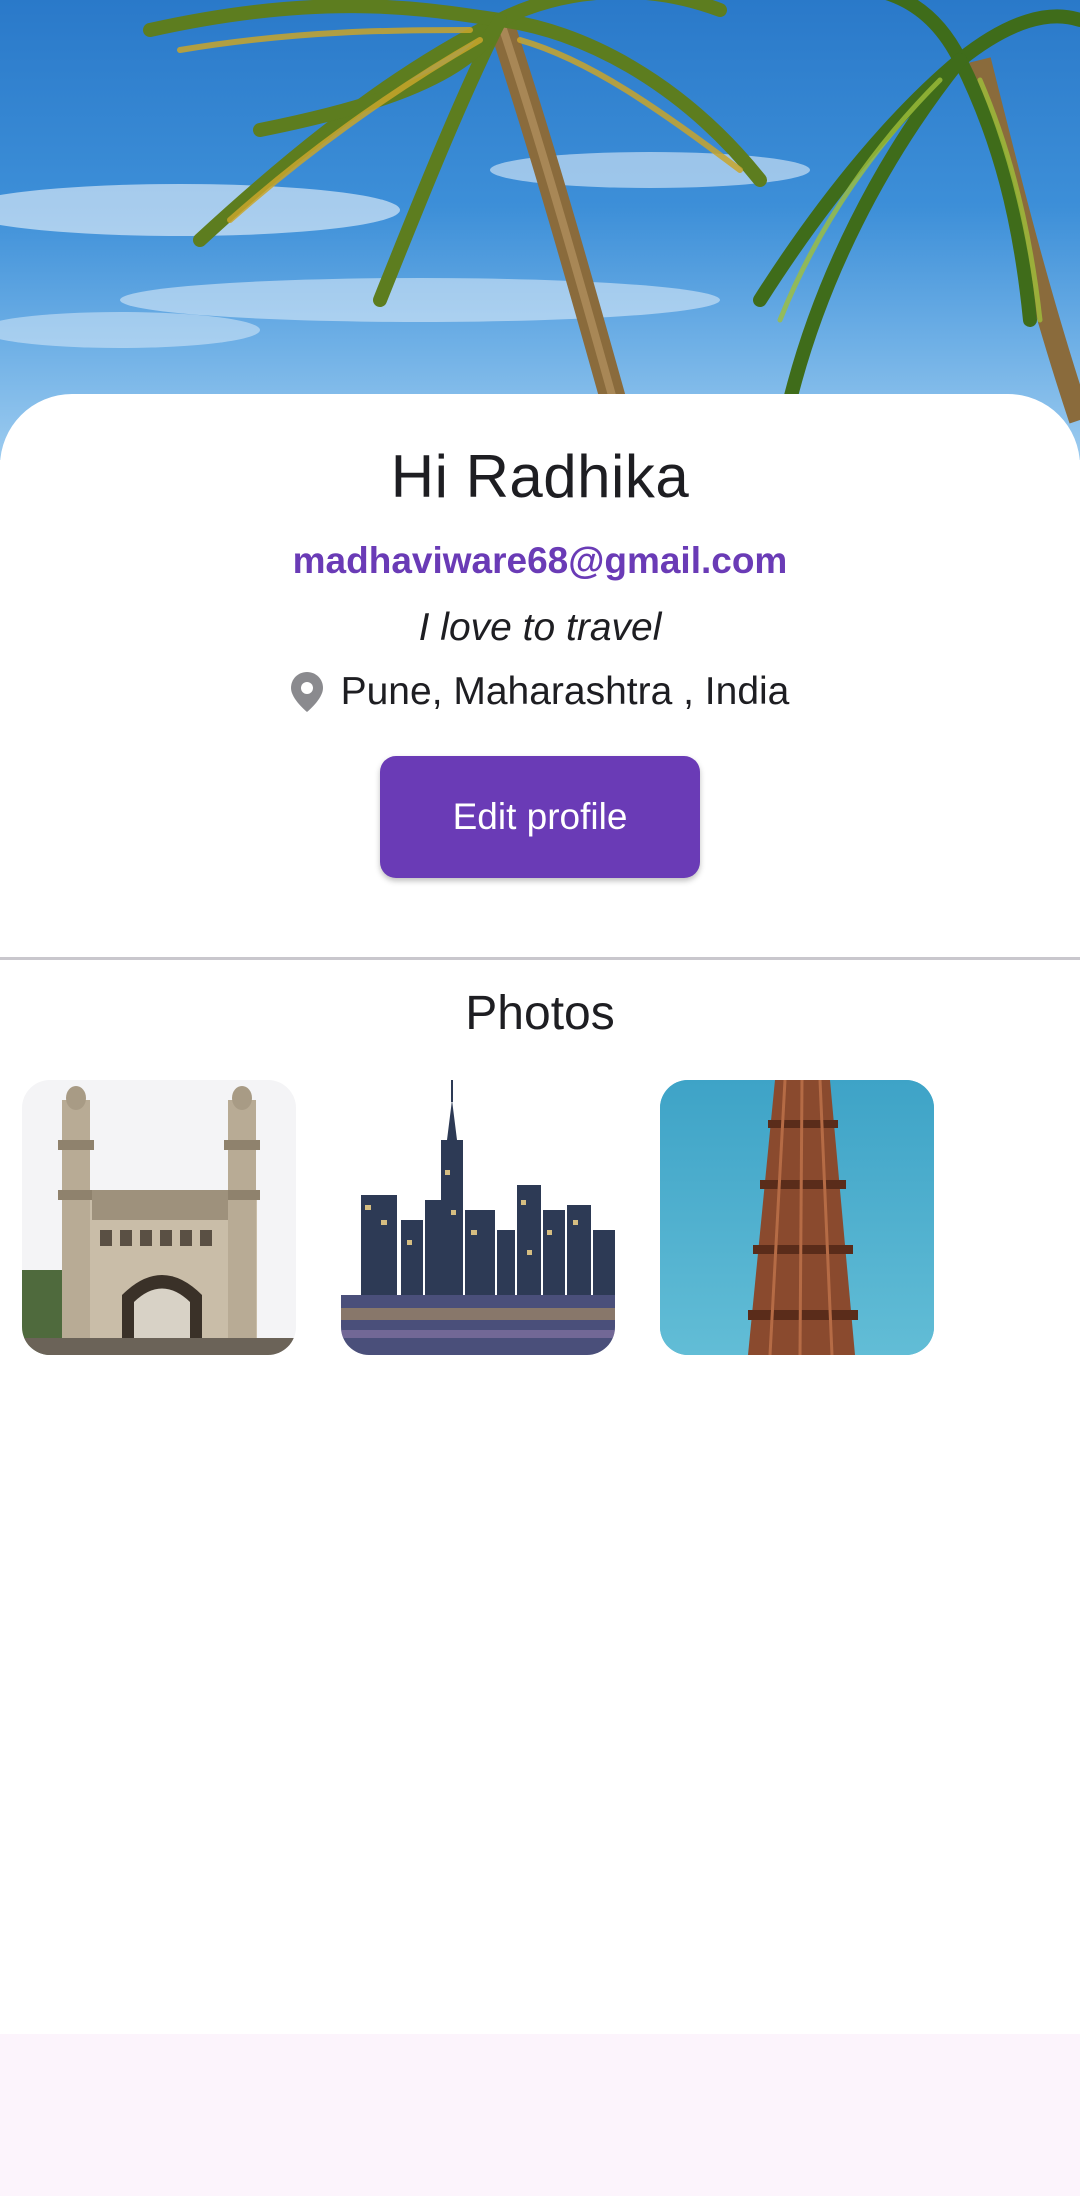 This screenshot has height=2196, width=1080. Describe the element at coordinates (797, 1217) in the screenshot. I see `photo-qutub-minar` at that location.